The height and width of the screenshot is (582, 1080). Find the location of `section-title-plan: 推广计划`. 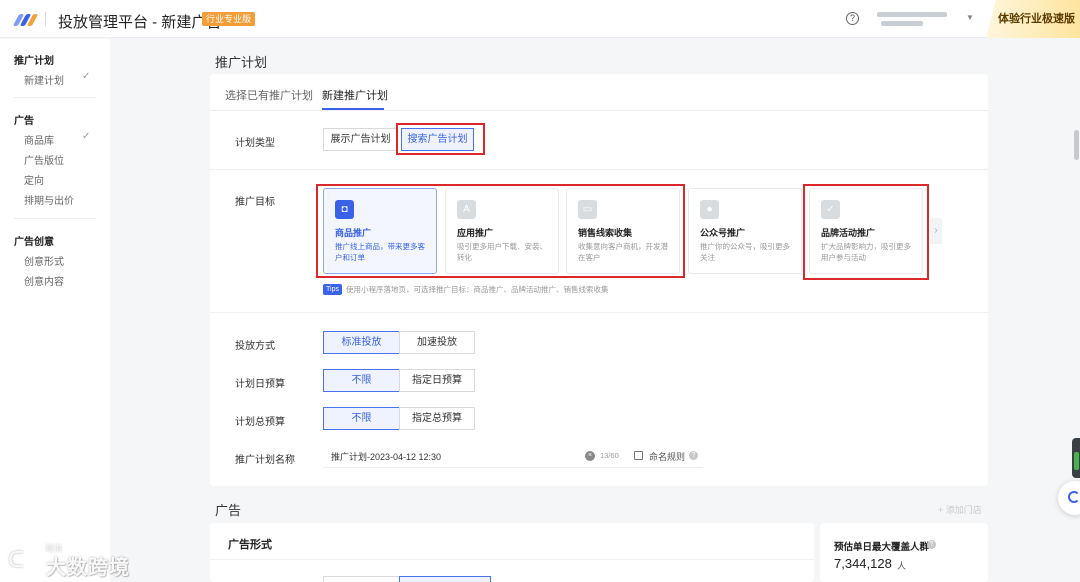

section-title-plan: 推广计划 is located at coordinates (241, 62).